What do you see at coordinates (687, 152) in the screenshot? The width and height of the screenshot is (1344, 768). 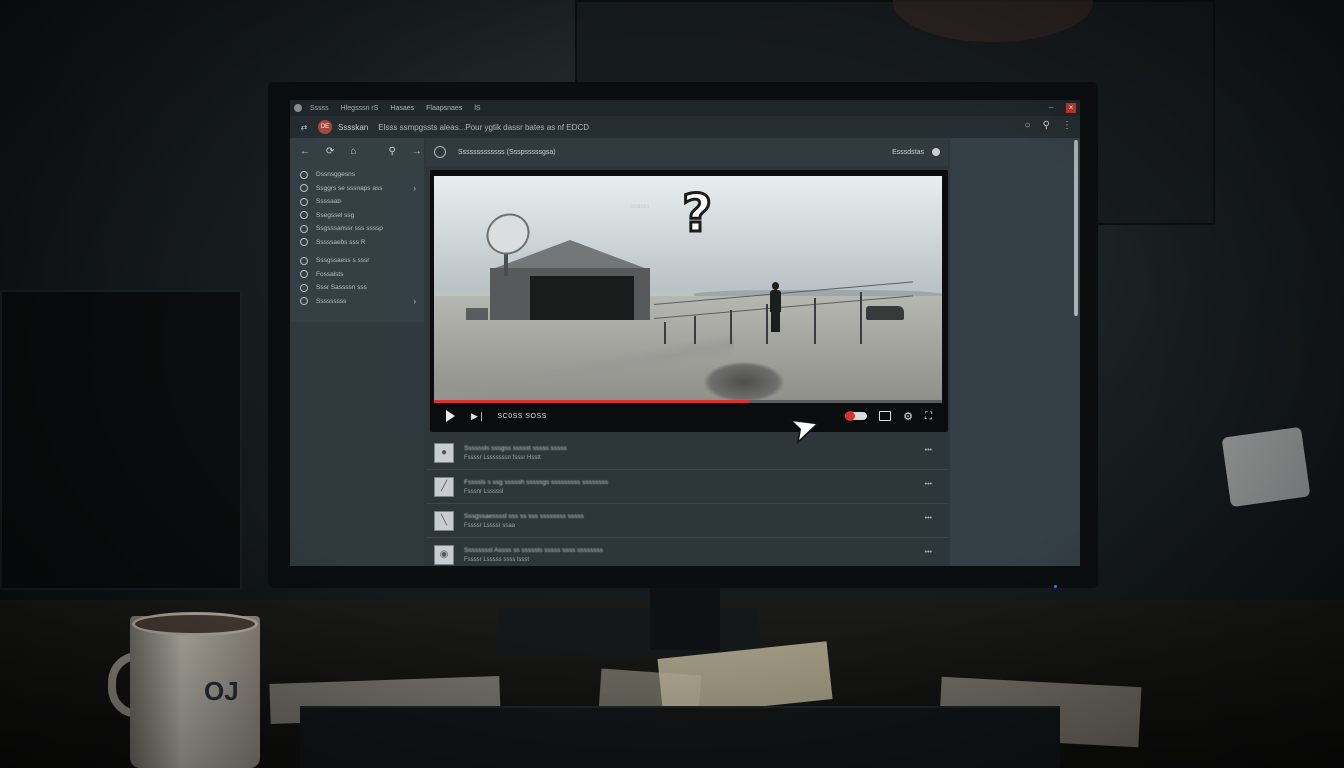 I see `main-header: Sssssssssssss (Ssspsssssgsa) Esssdstas` at bounding box center [687, 152].